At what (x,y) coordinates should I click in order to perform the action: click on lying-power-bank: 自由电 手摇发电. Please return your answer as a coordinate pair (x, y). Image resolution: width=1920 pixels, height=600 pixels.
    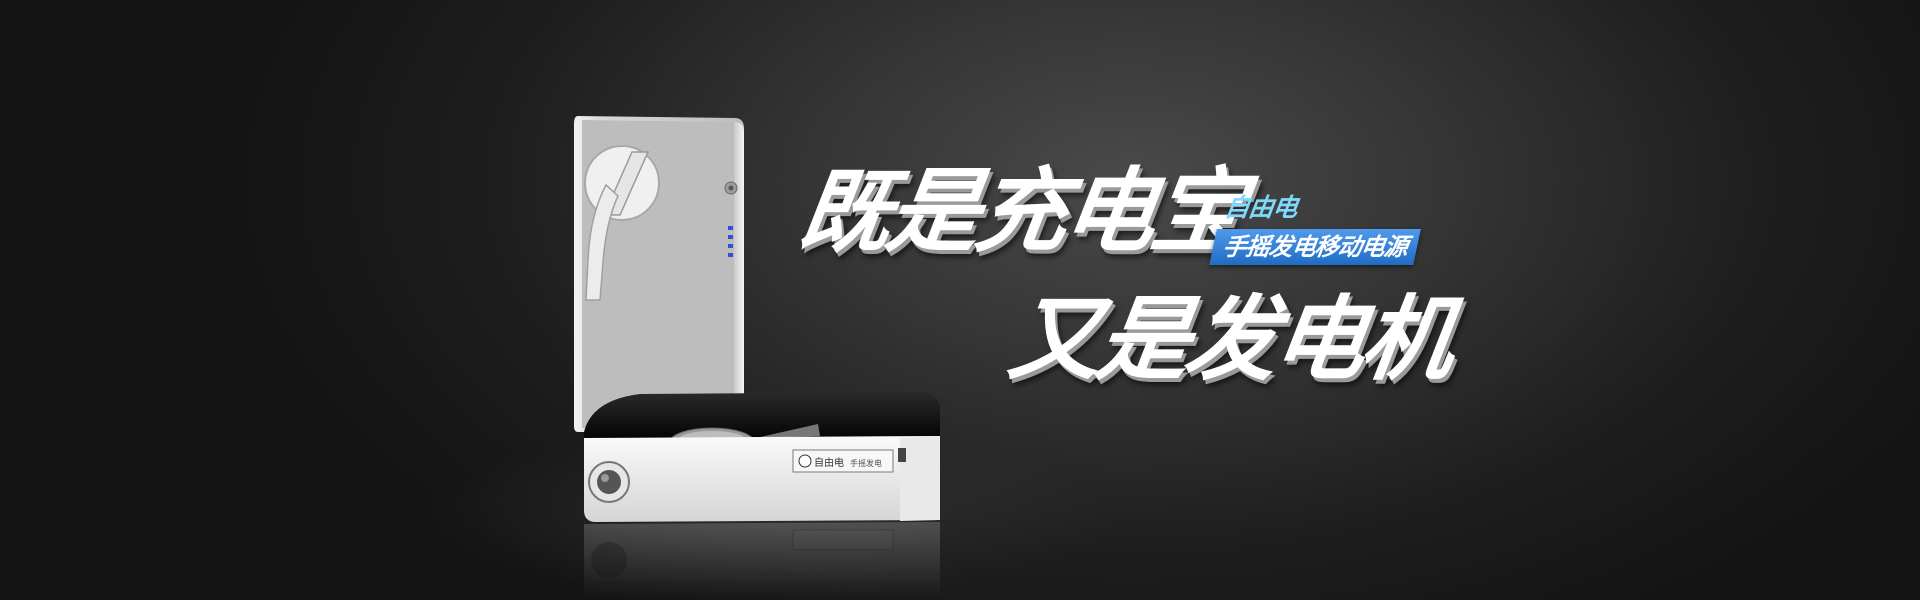
    Looking at the image, I should click on (762, 457).